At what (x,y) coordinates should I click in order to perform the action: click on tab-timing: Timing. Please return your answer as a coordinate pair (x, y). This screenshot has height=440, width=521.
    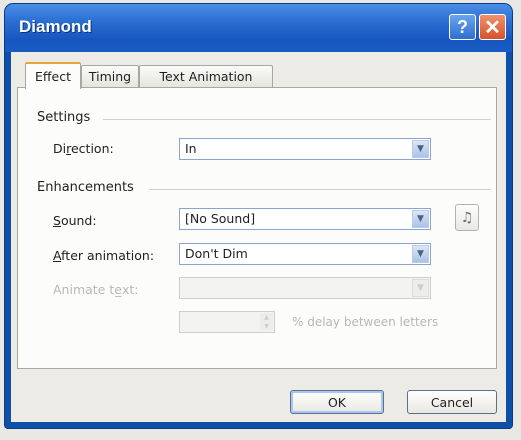
    Looking at the image, I should click on (110, 76).